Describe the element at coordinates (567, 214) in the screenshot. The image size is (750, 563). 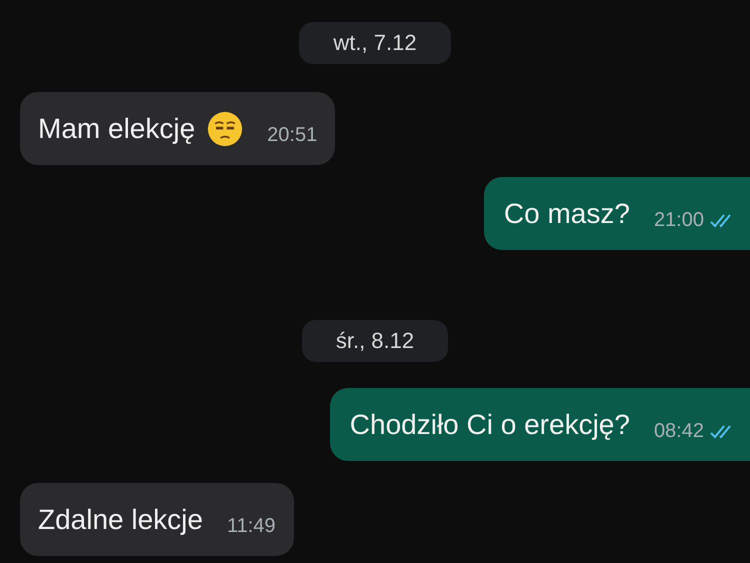
I see `message-text: Co masz?` at that location.